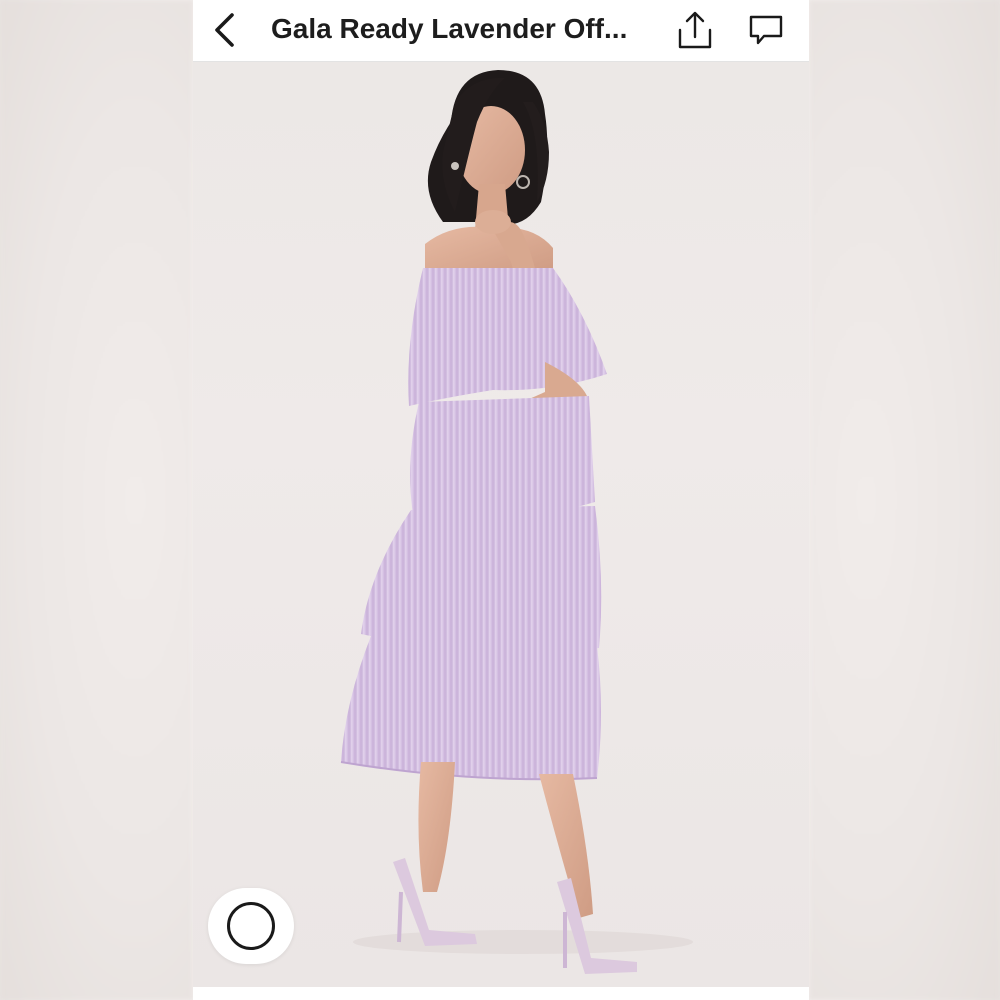 The image size is (1000, 1000). I want to click on share-icon, so click(695, 30).